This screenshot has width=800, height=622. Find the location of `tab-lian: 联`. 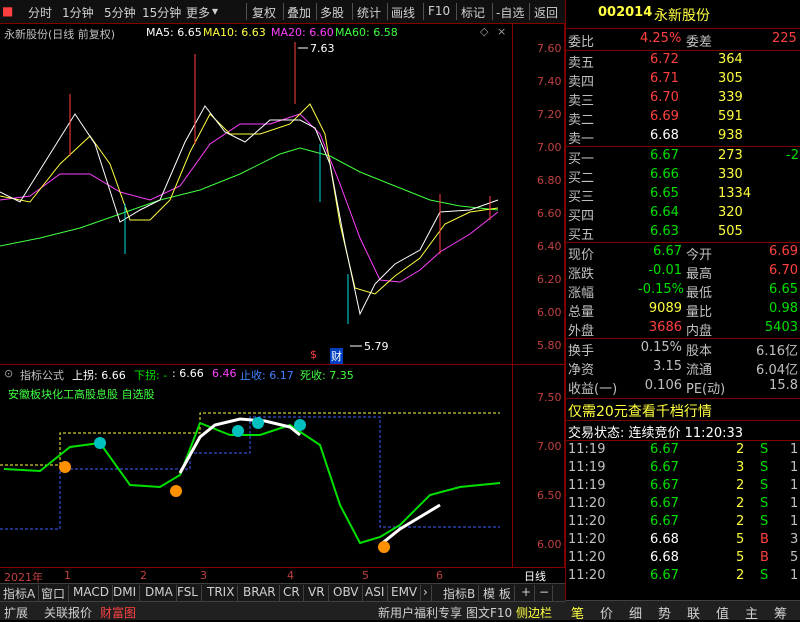

tab-lian: 联 is located at coordinates (693, 612).